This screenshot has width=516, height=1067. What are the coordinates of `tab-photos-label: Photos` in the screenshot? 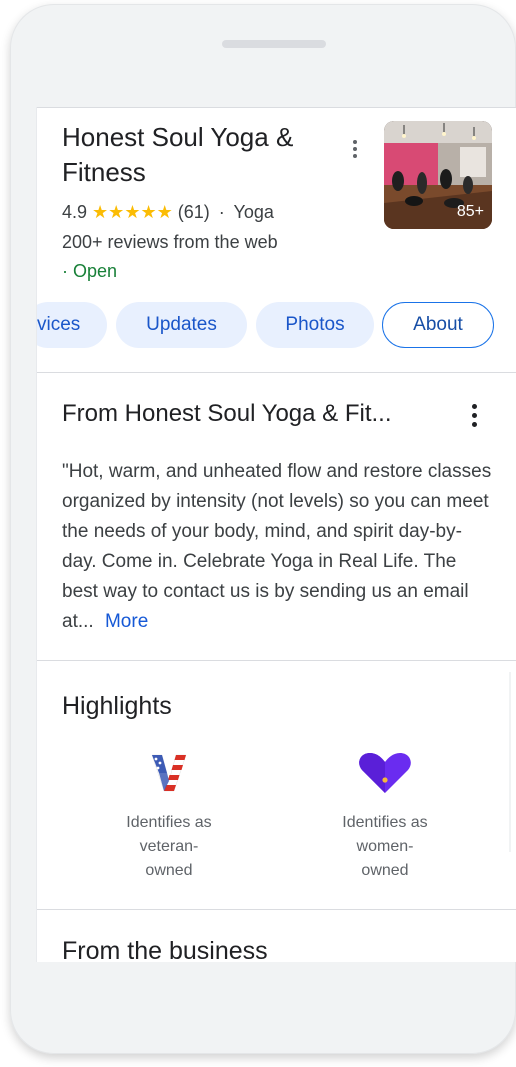 It's located at (315, 324).